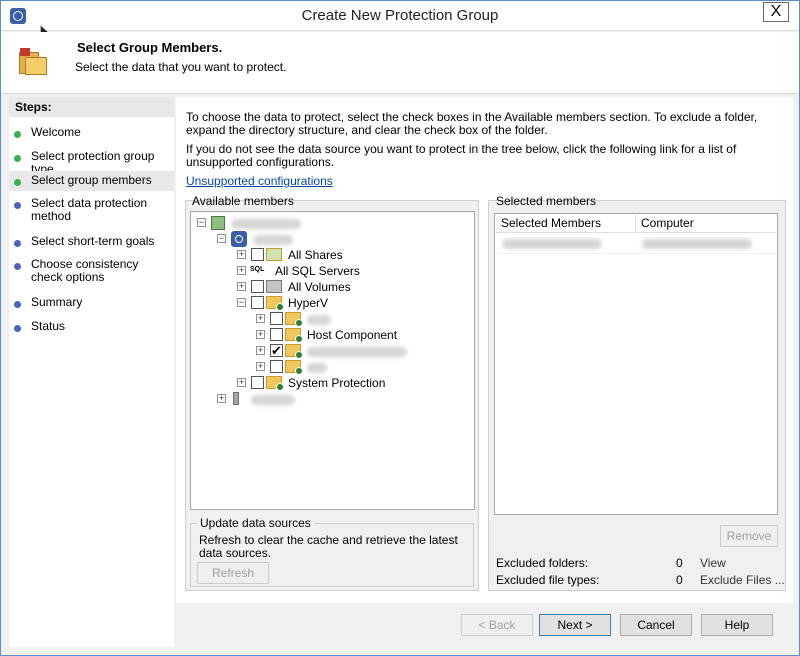  What do you see at coordinates (294, 335) in the screenshot?
I see `host-component-icon` at bounding box center [294, 335].